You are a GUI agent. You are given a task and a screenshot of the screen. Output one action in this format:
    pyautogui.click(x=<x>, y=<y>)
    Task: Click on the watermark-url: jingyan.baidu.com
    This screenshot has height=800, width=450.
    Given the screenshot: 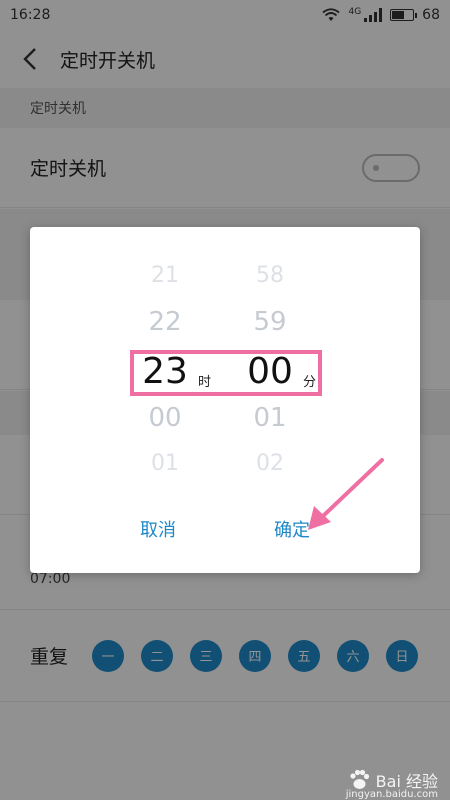 What is the action you would take?
    pyautogui.click(x=391, y=794)
    